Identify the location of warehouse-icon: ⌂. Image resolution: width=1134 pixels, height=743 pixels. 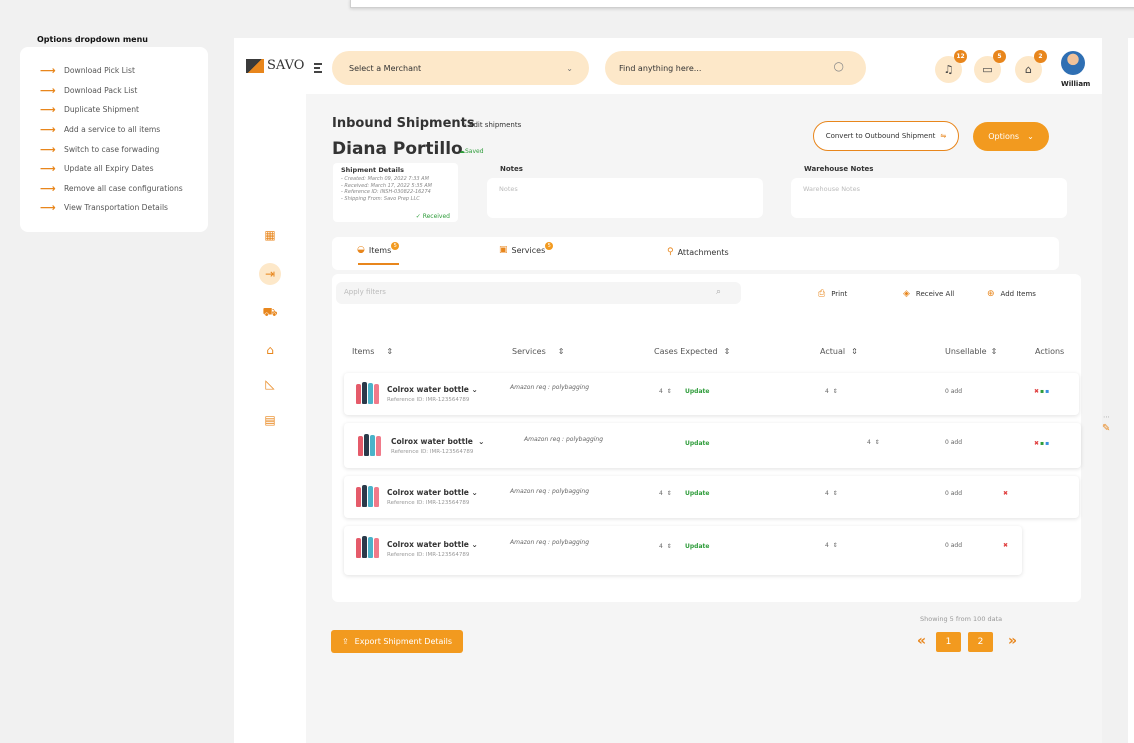
(270, 350).